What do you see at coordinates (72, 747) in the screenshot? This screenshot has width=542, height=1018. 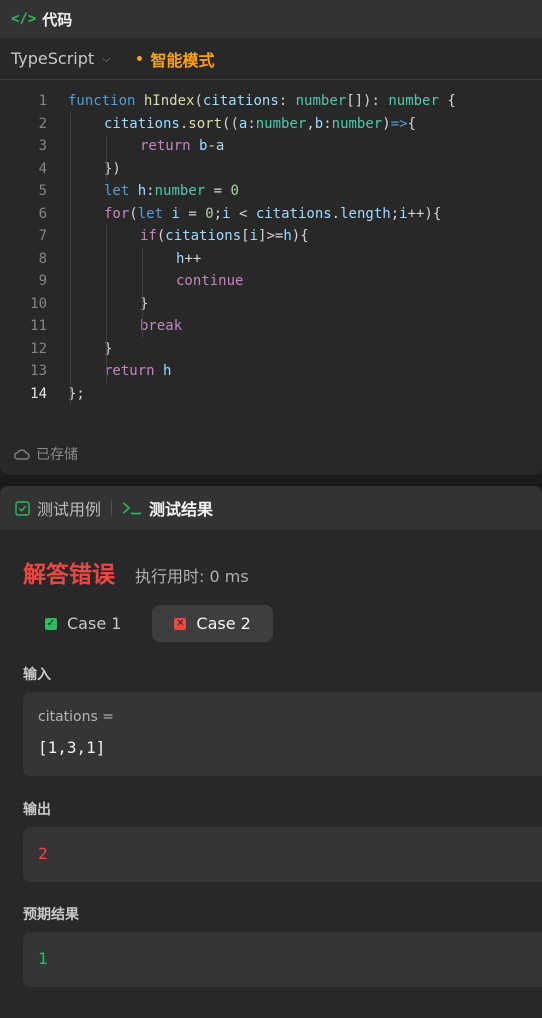 I see `input-value: [1,3,1]` at bounding box center [72, 747].